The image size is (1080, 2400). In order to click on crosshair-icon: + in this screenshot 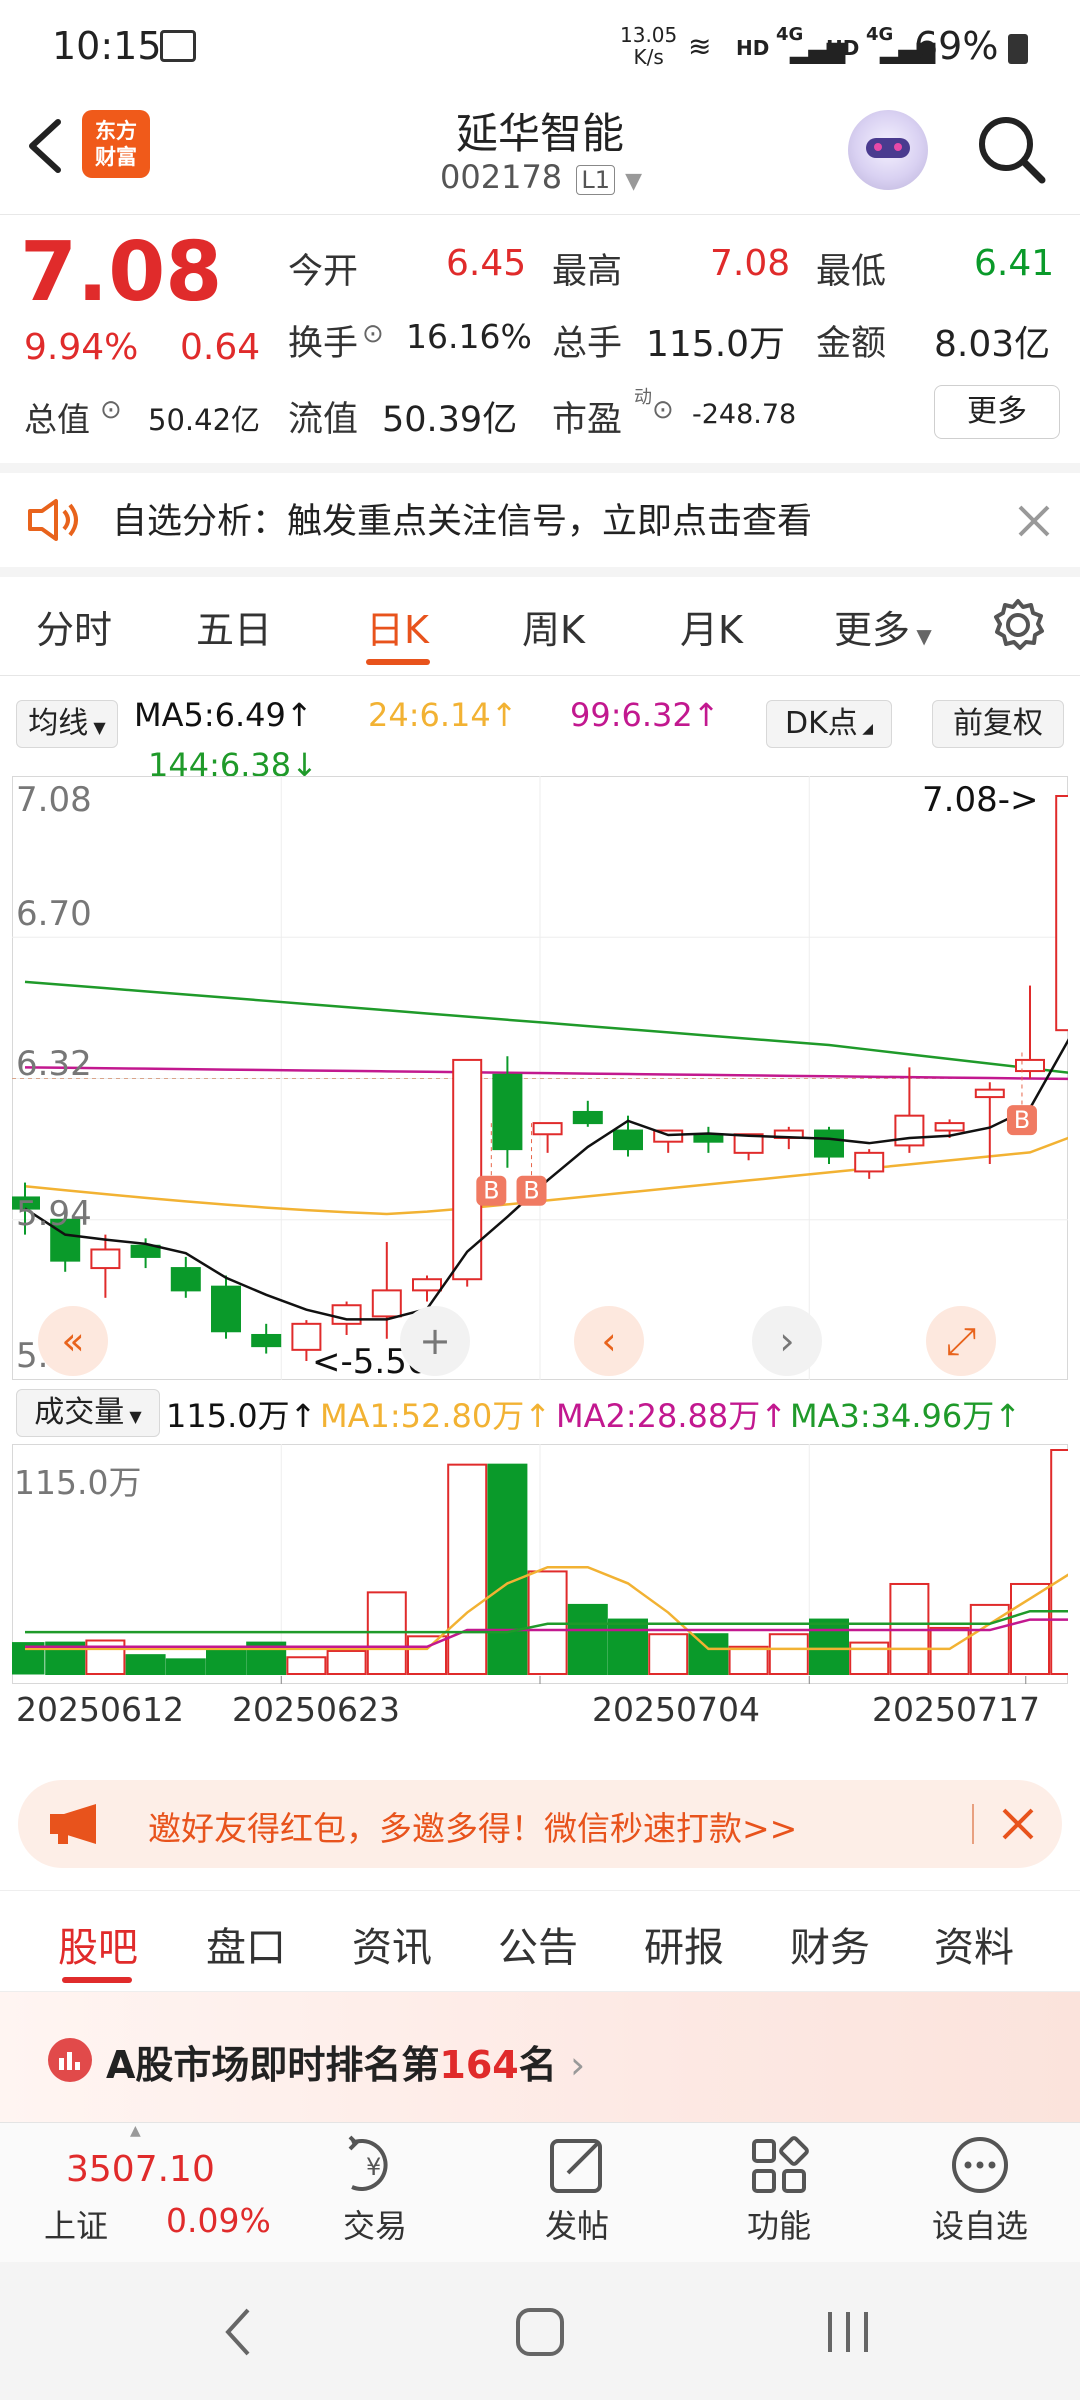, I will do `click(435, 1341)`.